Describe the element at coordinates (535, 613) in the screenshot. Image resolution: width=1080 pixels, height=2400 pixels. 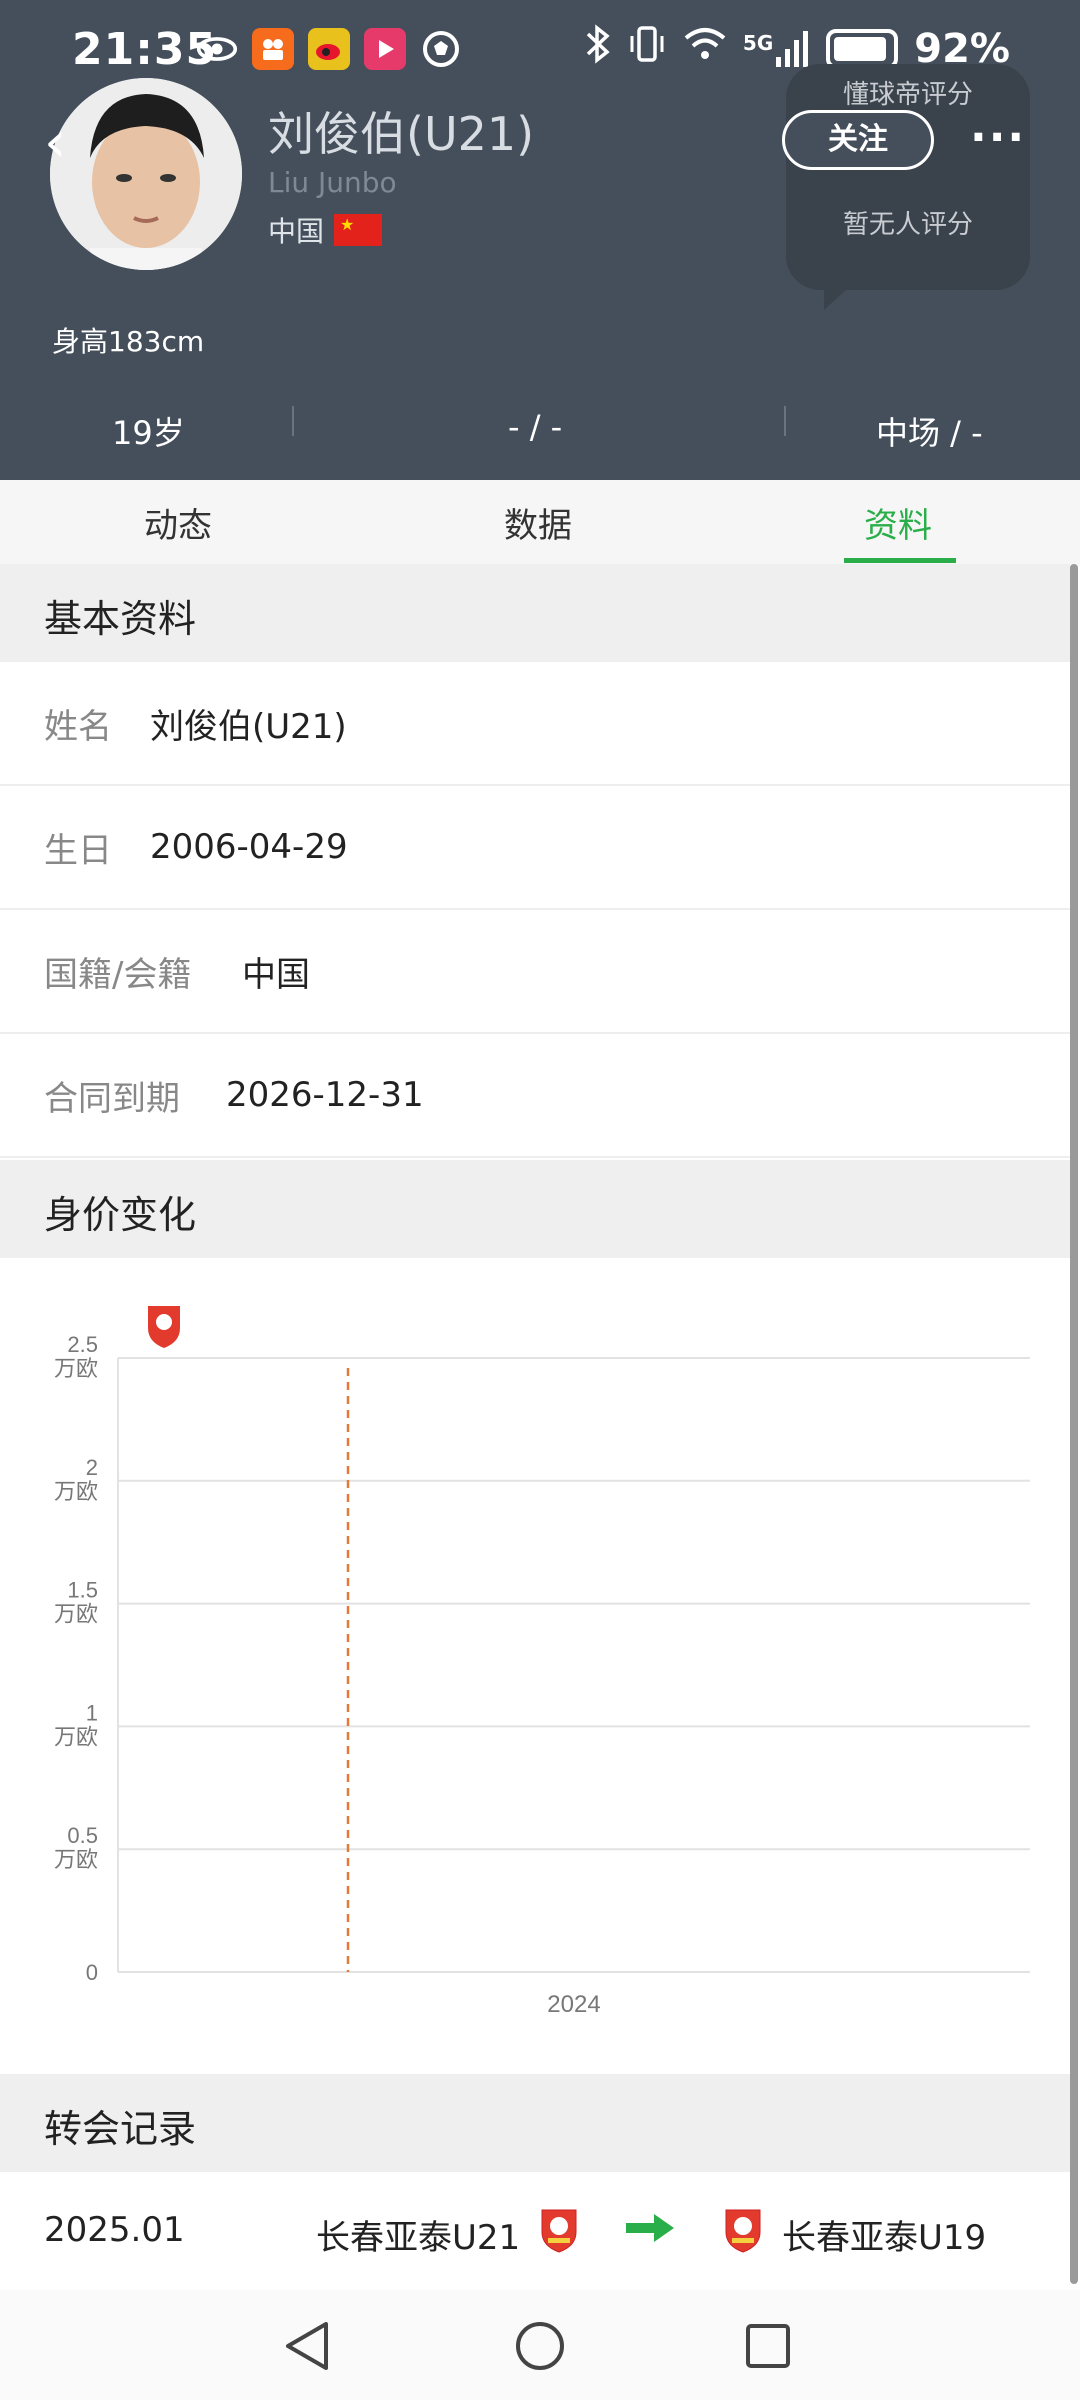
I see `section-basic-info: 基本资料` at that location.